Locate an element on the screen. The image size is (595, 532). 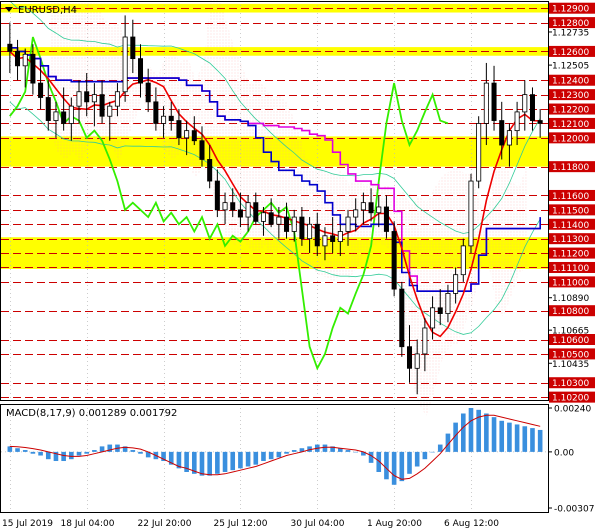
x-tick-label: 30 Jul 04:00 is located at coordinates (318, 524).